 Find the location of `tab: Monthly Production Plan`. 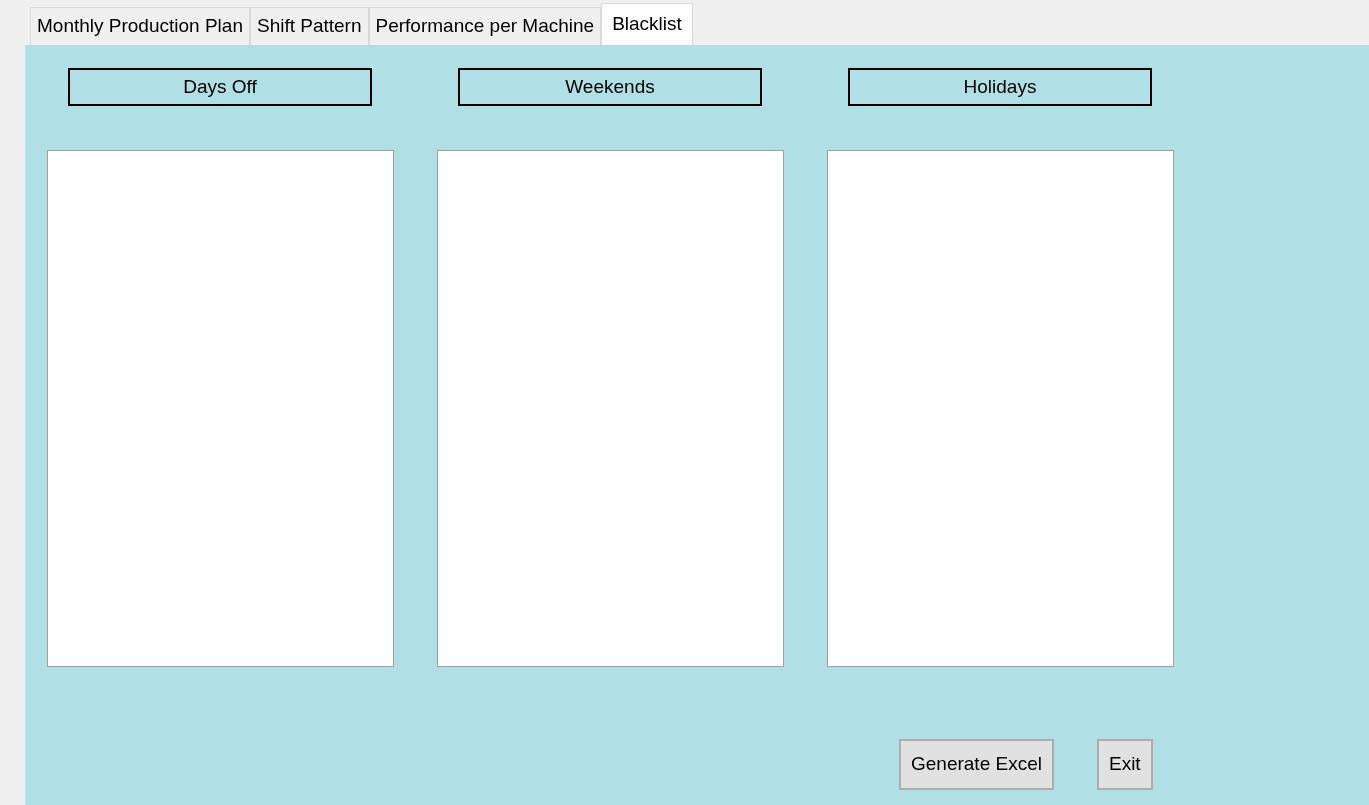

tab: Monthly Production Plan is located at coordinates (140, 26).